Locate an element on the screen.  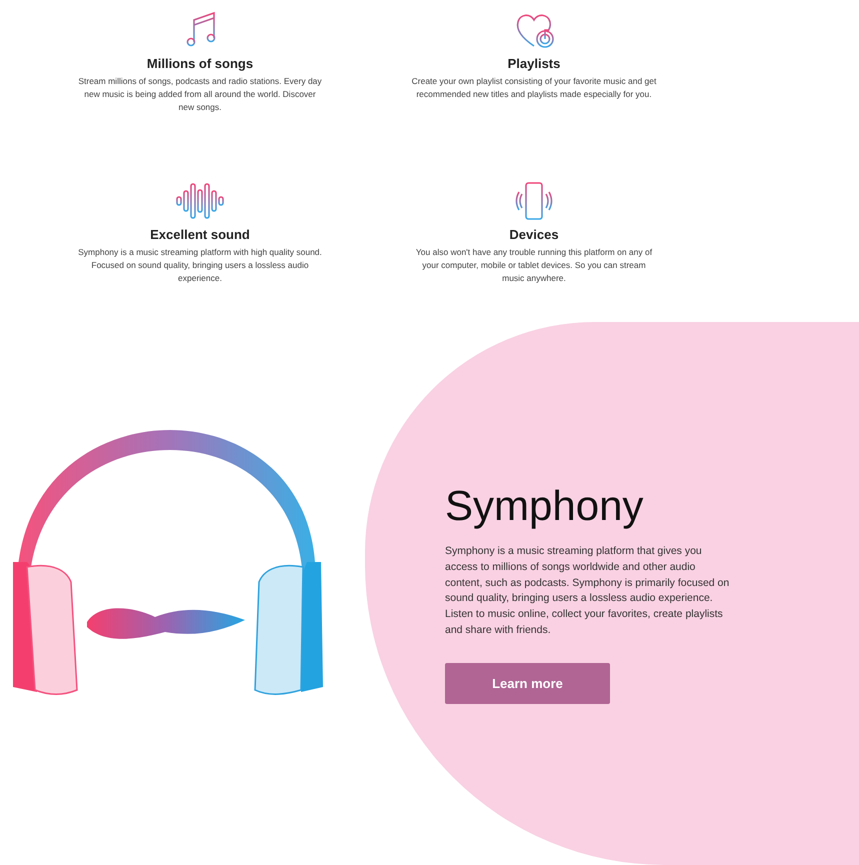
learn-more-button: Learn more is located at coordinates (527, 683).